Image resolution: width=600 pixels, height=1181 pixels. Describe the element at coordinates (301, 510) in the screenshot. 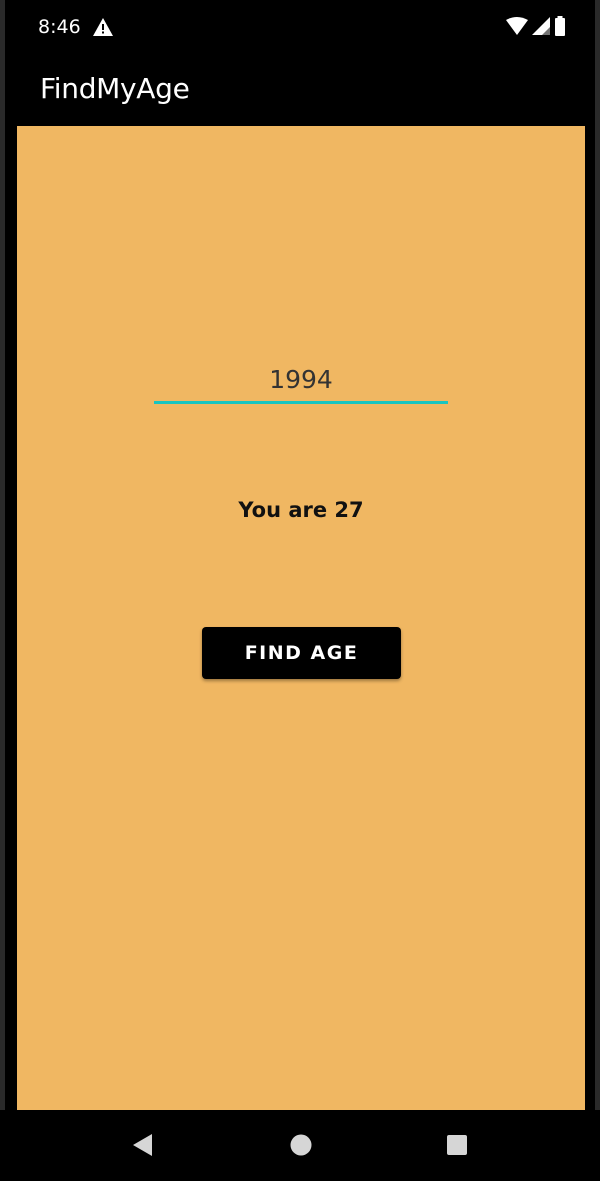

I see `age-result-text: You are 27` at that location.